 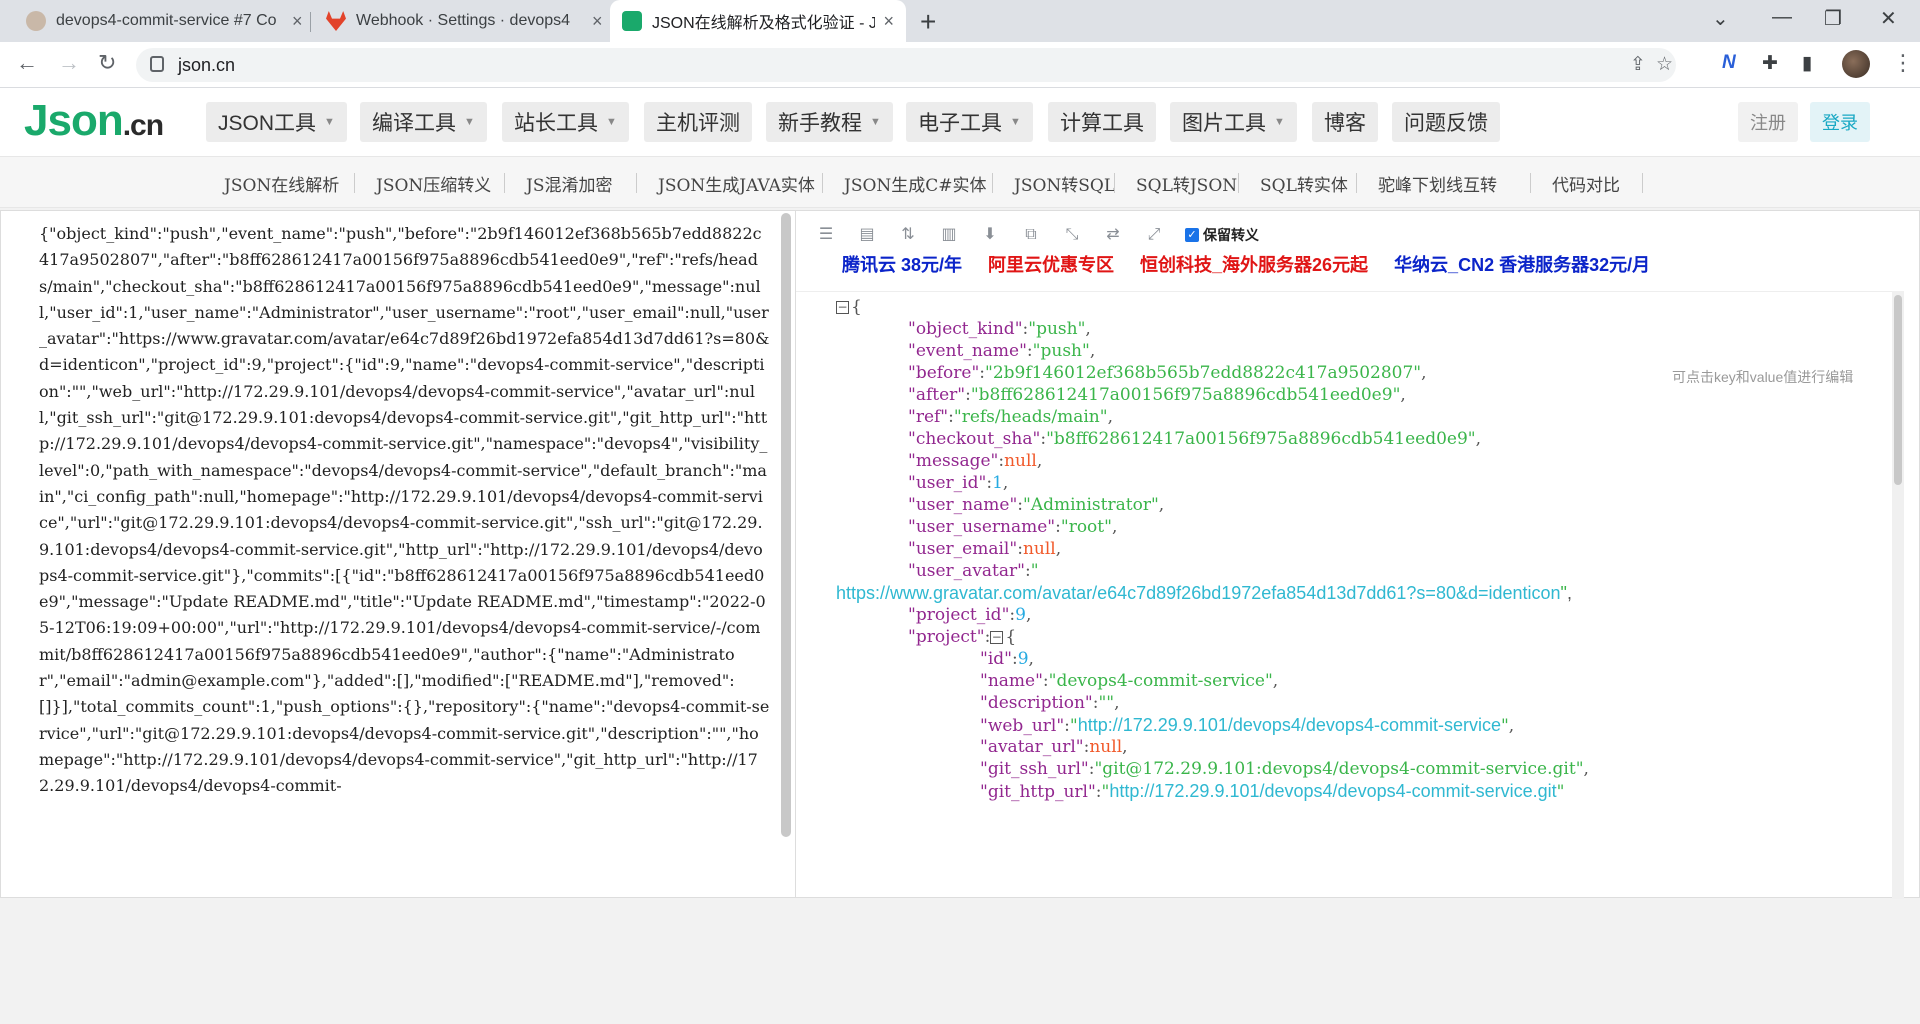 I want to click on subnav-camel-underscore: 驼峰下划线互转, so click(x=1437, y=183).